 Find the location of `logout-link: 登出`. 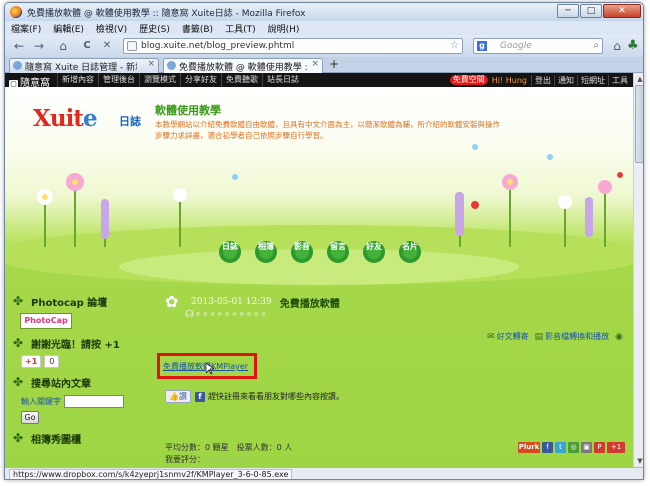

logout-link: 登出 is located at coordinates (542, 80).